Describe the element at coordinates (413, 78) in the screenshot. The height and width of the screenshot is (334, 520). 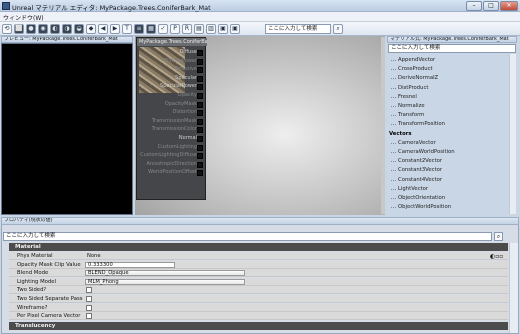
I see `expression-item: DeriveNormalZ` at that location.